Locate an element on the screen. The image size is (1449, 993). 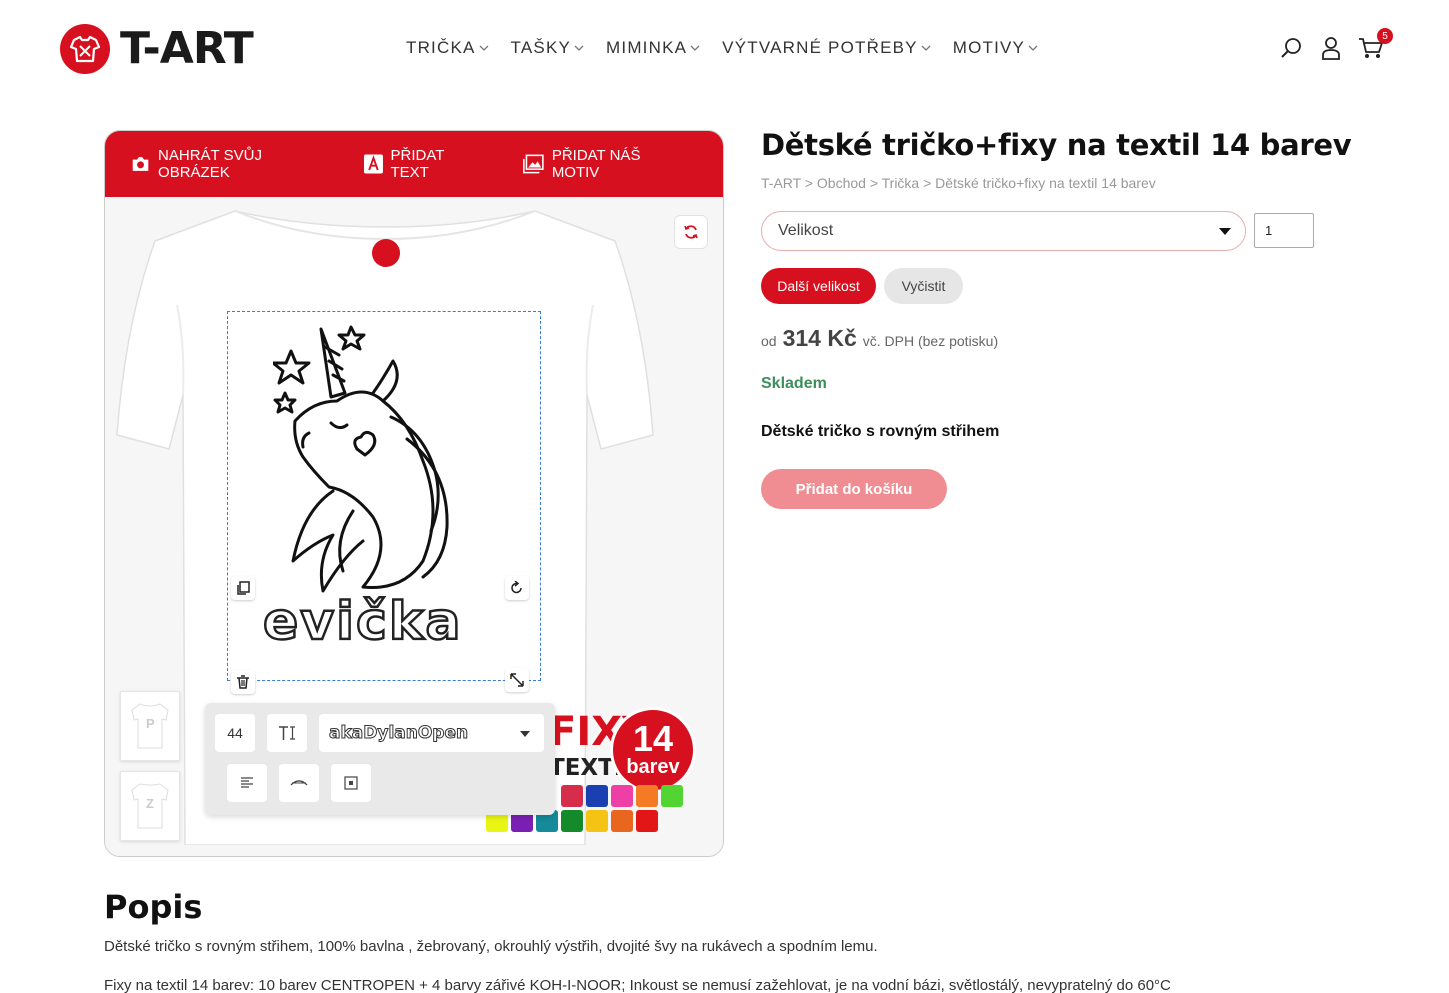
delete-button is located at coordinates (243, 682).